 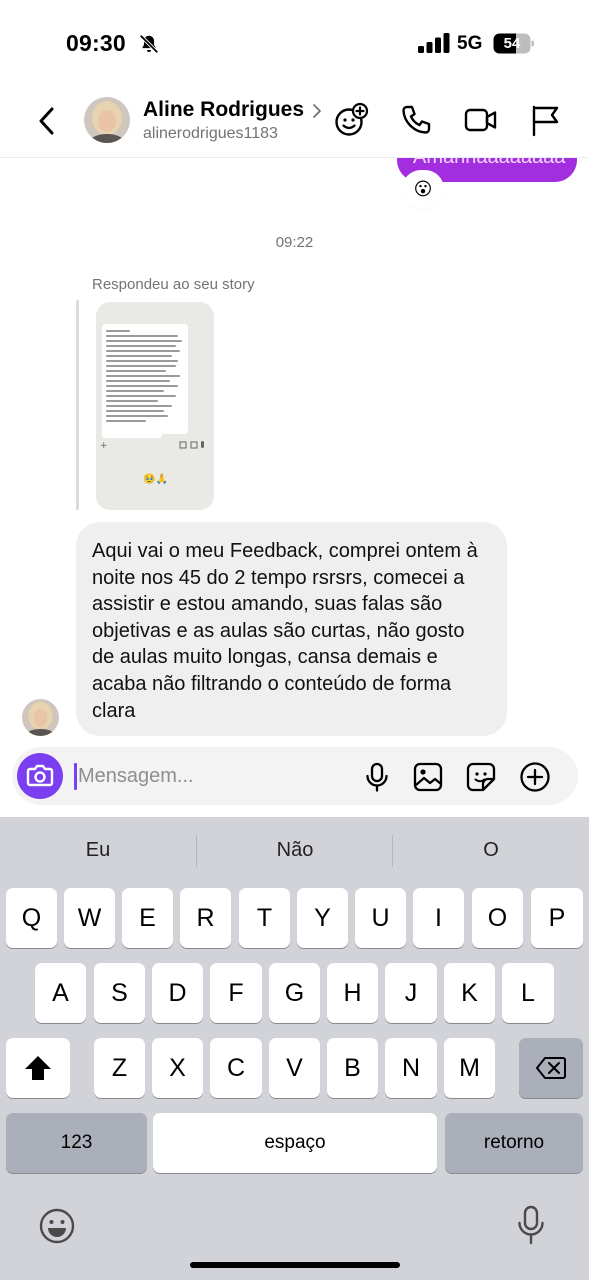 What do you see at coordinates (377, 777) in the screenshot?
I see `microphone-icon` at bounding box center [377, 777].